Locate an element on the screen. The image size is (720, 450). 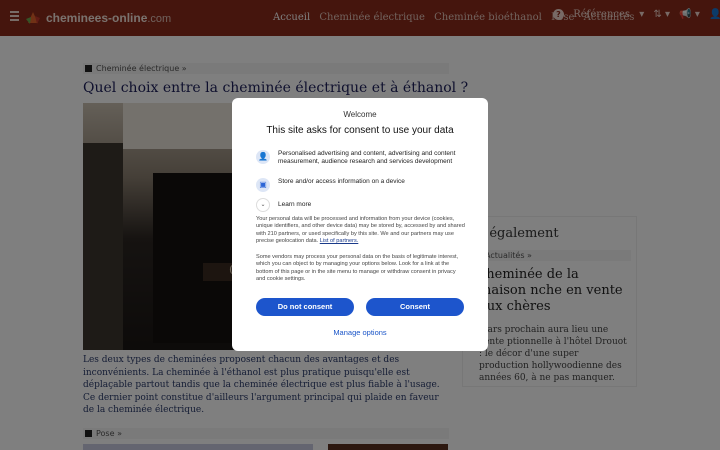
dialog-welcome: Welcome is located at coordinates (360, 114).